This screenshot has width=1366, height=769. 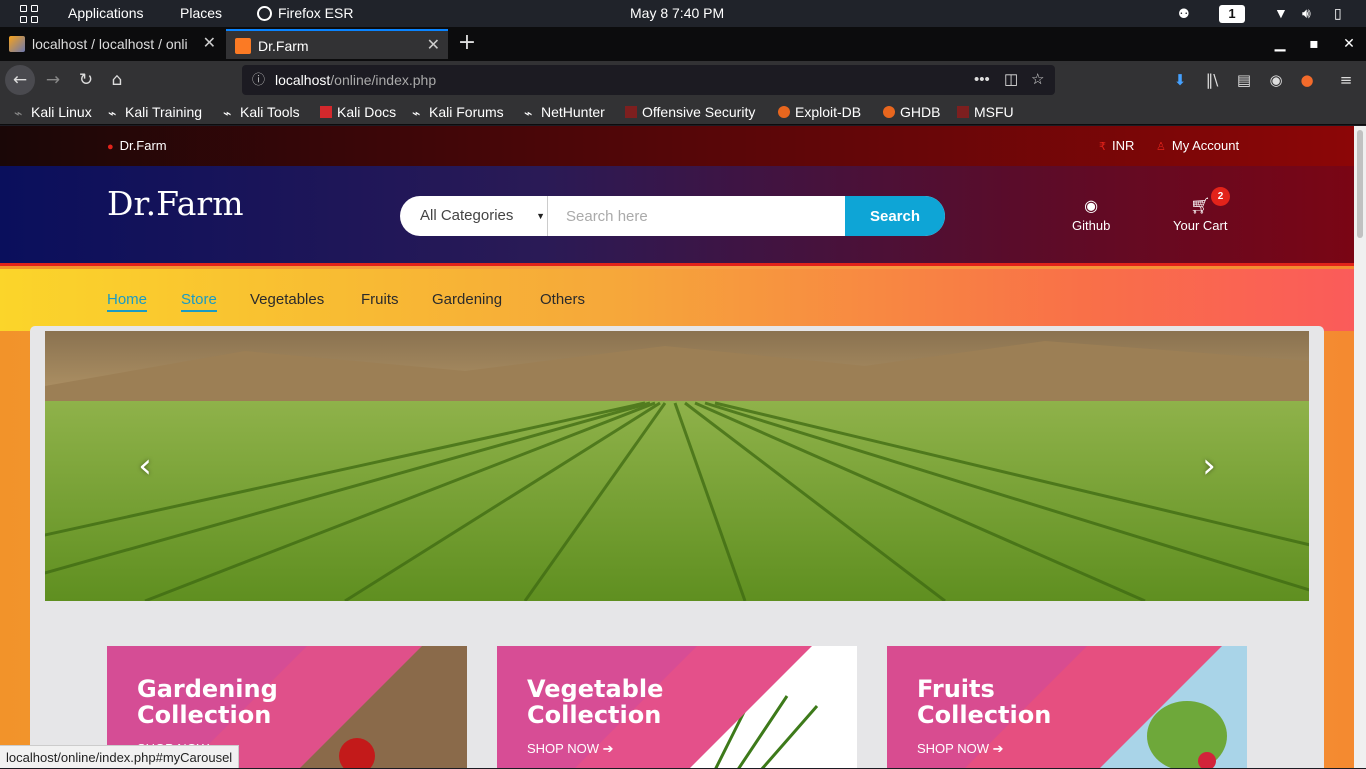 I want to click on bookmark-offensive-security: Offensive Security, so click(x=690, y=112).